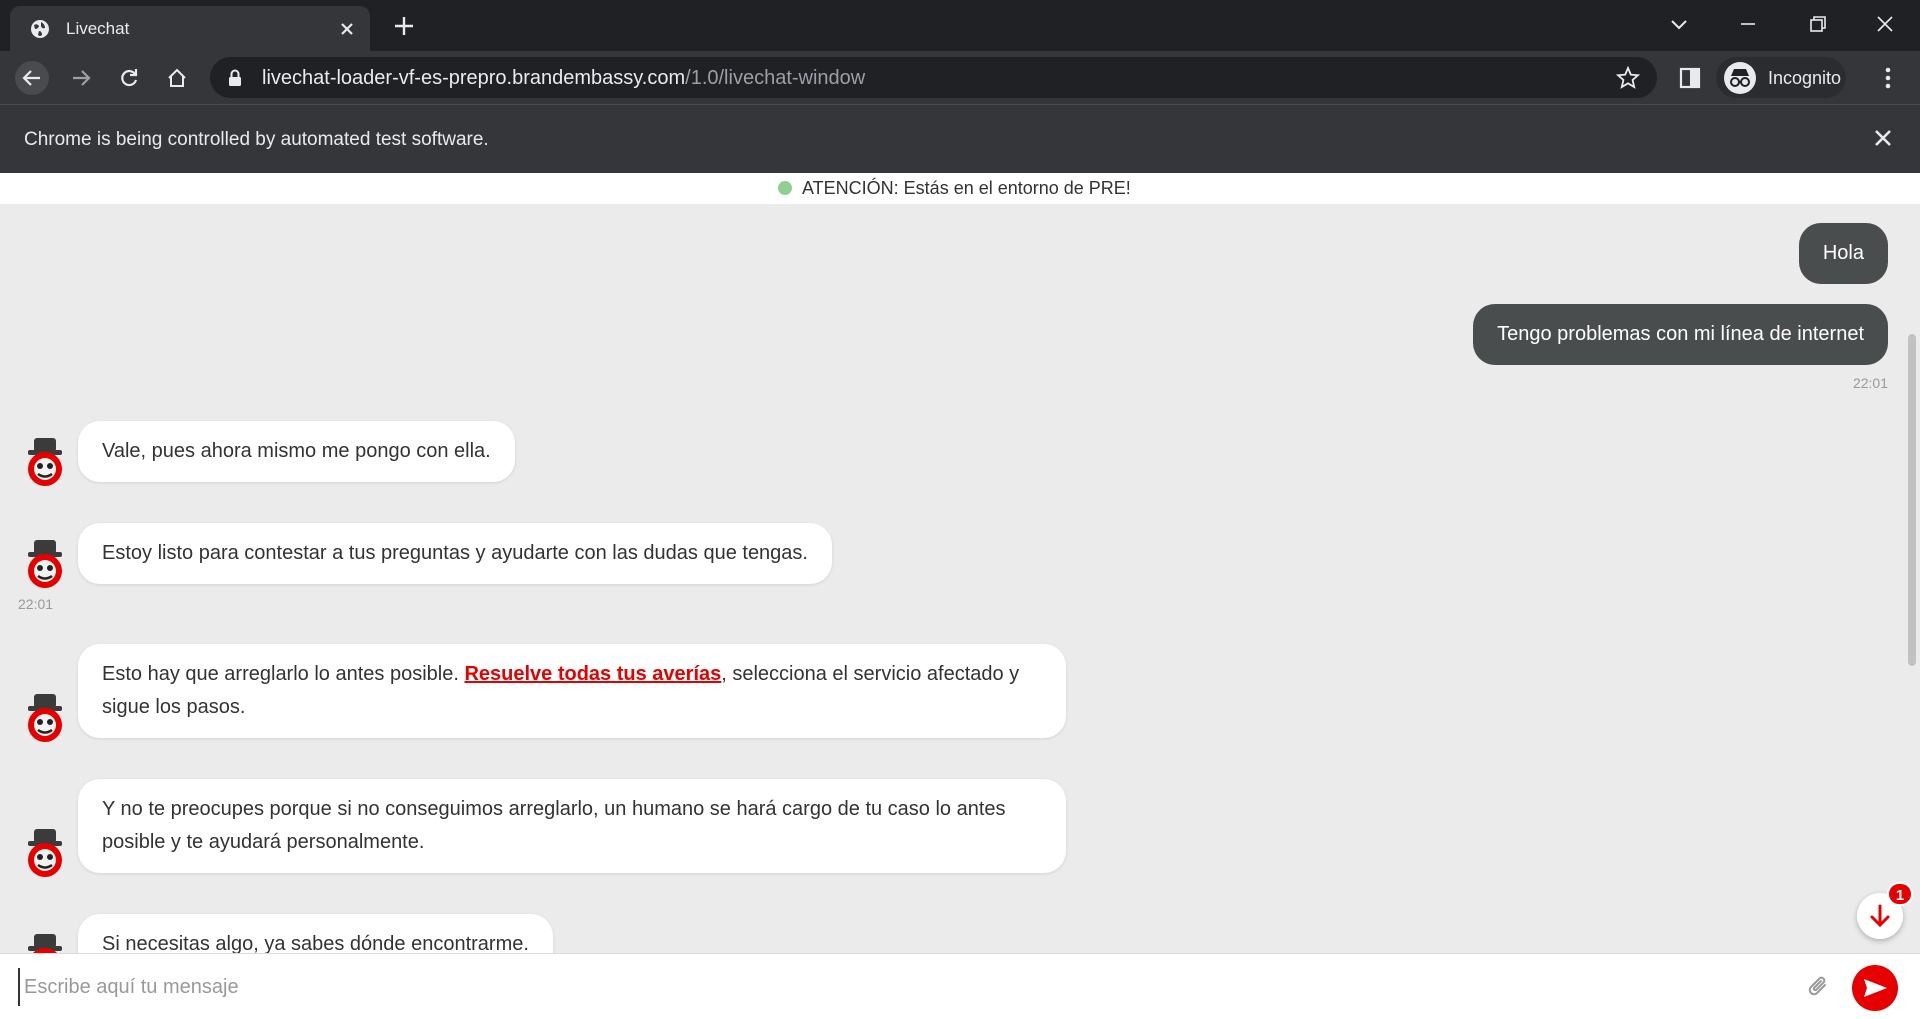  I want to click on new-tab-button, so click(404, 26).